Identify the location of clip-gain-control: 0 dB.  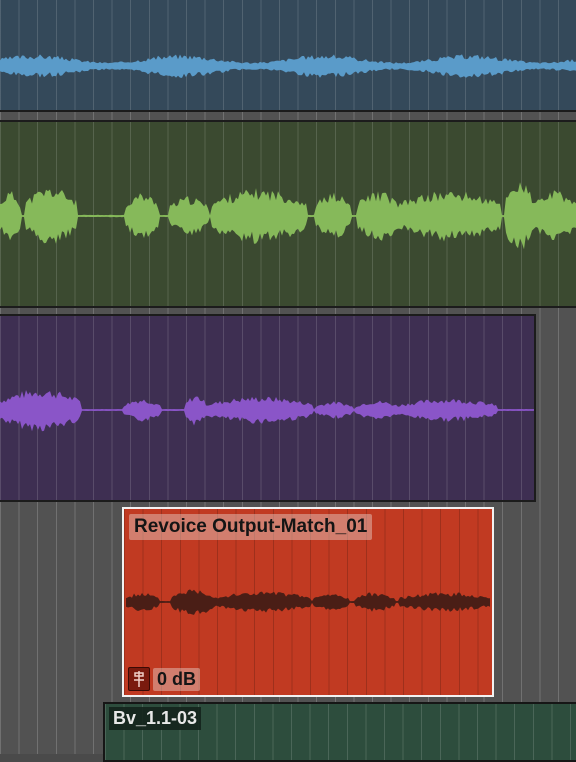
(164, 679).